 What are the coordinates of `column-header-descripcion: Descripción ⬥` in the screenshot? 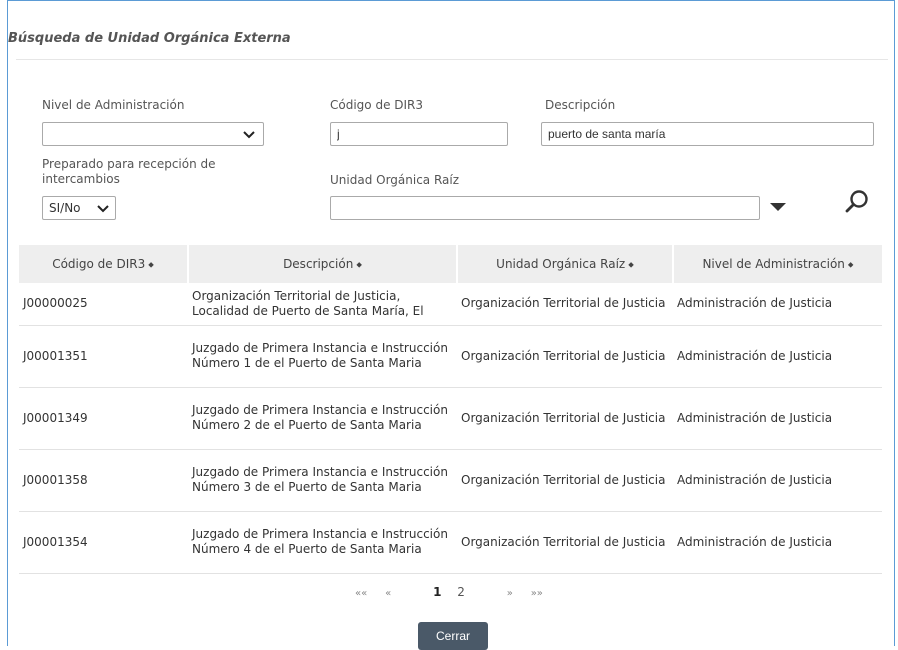 It's located at (323, 264).